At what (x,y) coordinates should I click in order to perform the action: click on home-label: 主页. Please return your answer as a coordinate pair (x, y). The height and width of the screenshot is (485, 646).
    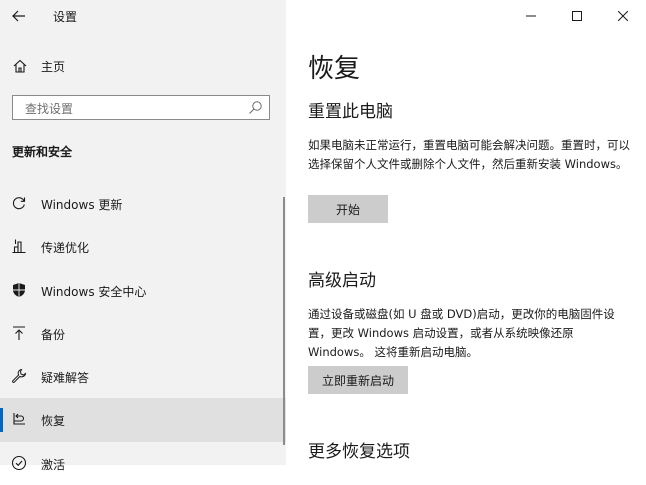
    Looking at the image, I should click on (53, 67).